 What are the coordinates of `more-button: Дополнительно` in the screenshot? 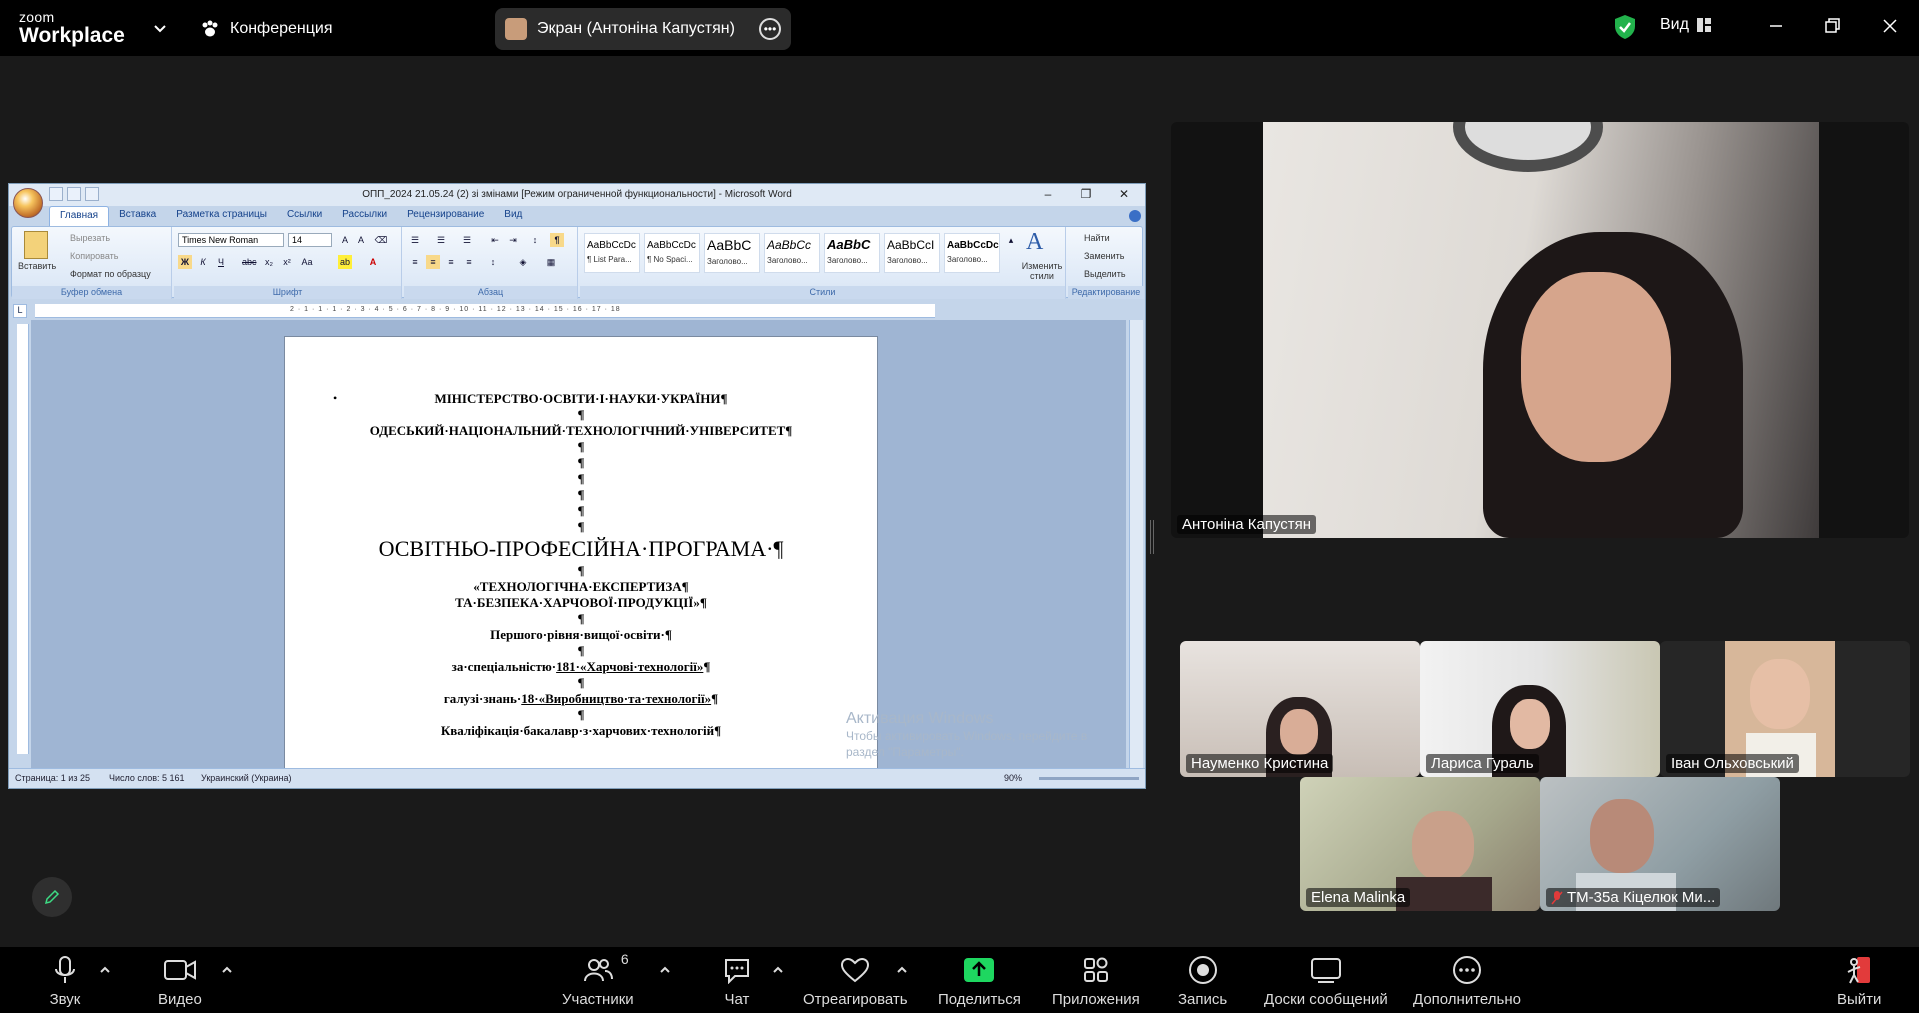 It's located at (1467, 980).